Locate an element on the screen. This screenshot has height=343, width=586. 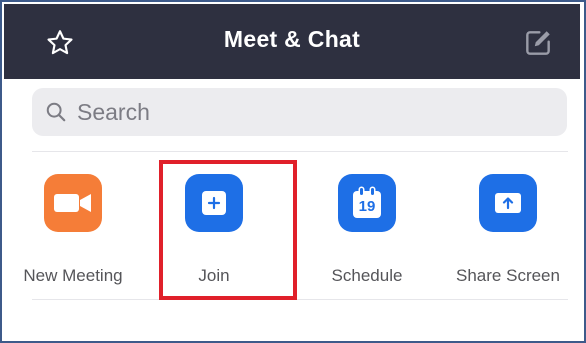
schedule-tile: 19 is located at coordinates (367, 203).